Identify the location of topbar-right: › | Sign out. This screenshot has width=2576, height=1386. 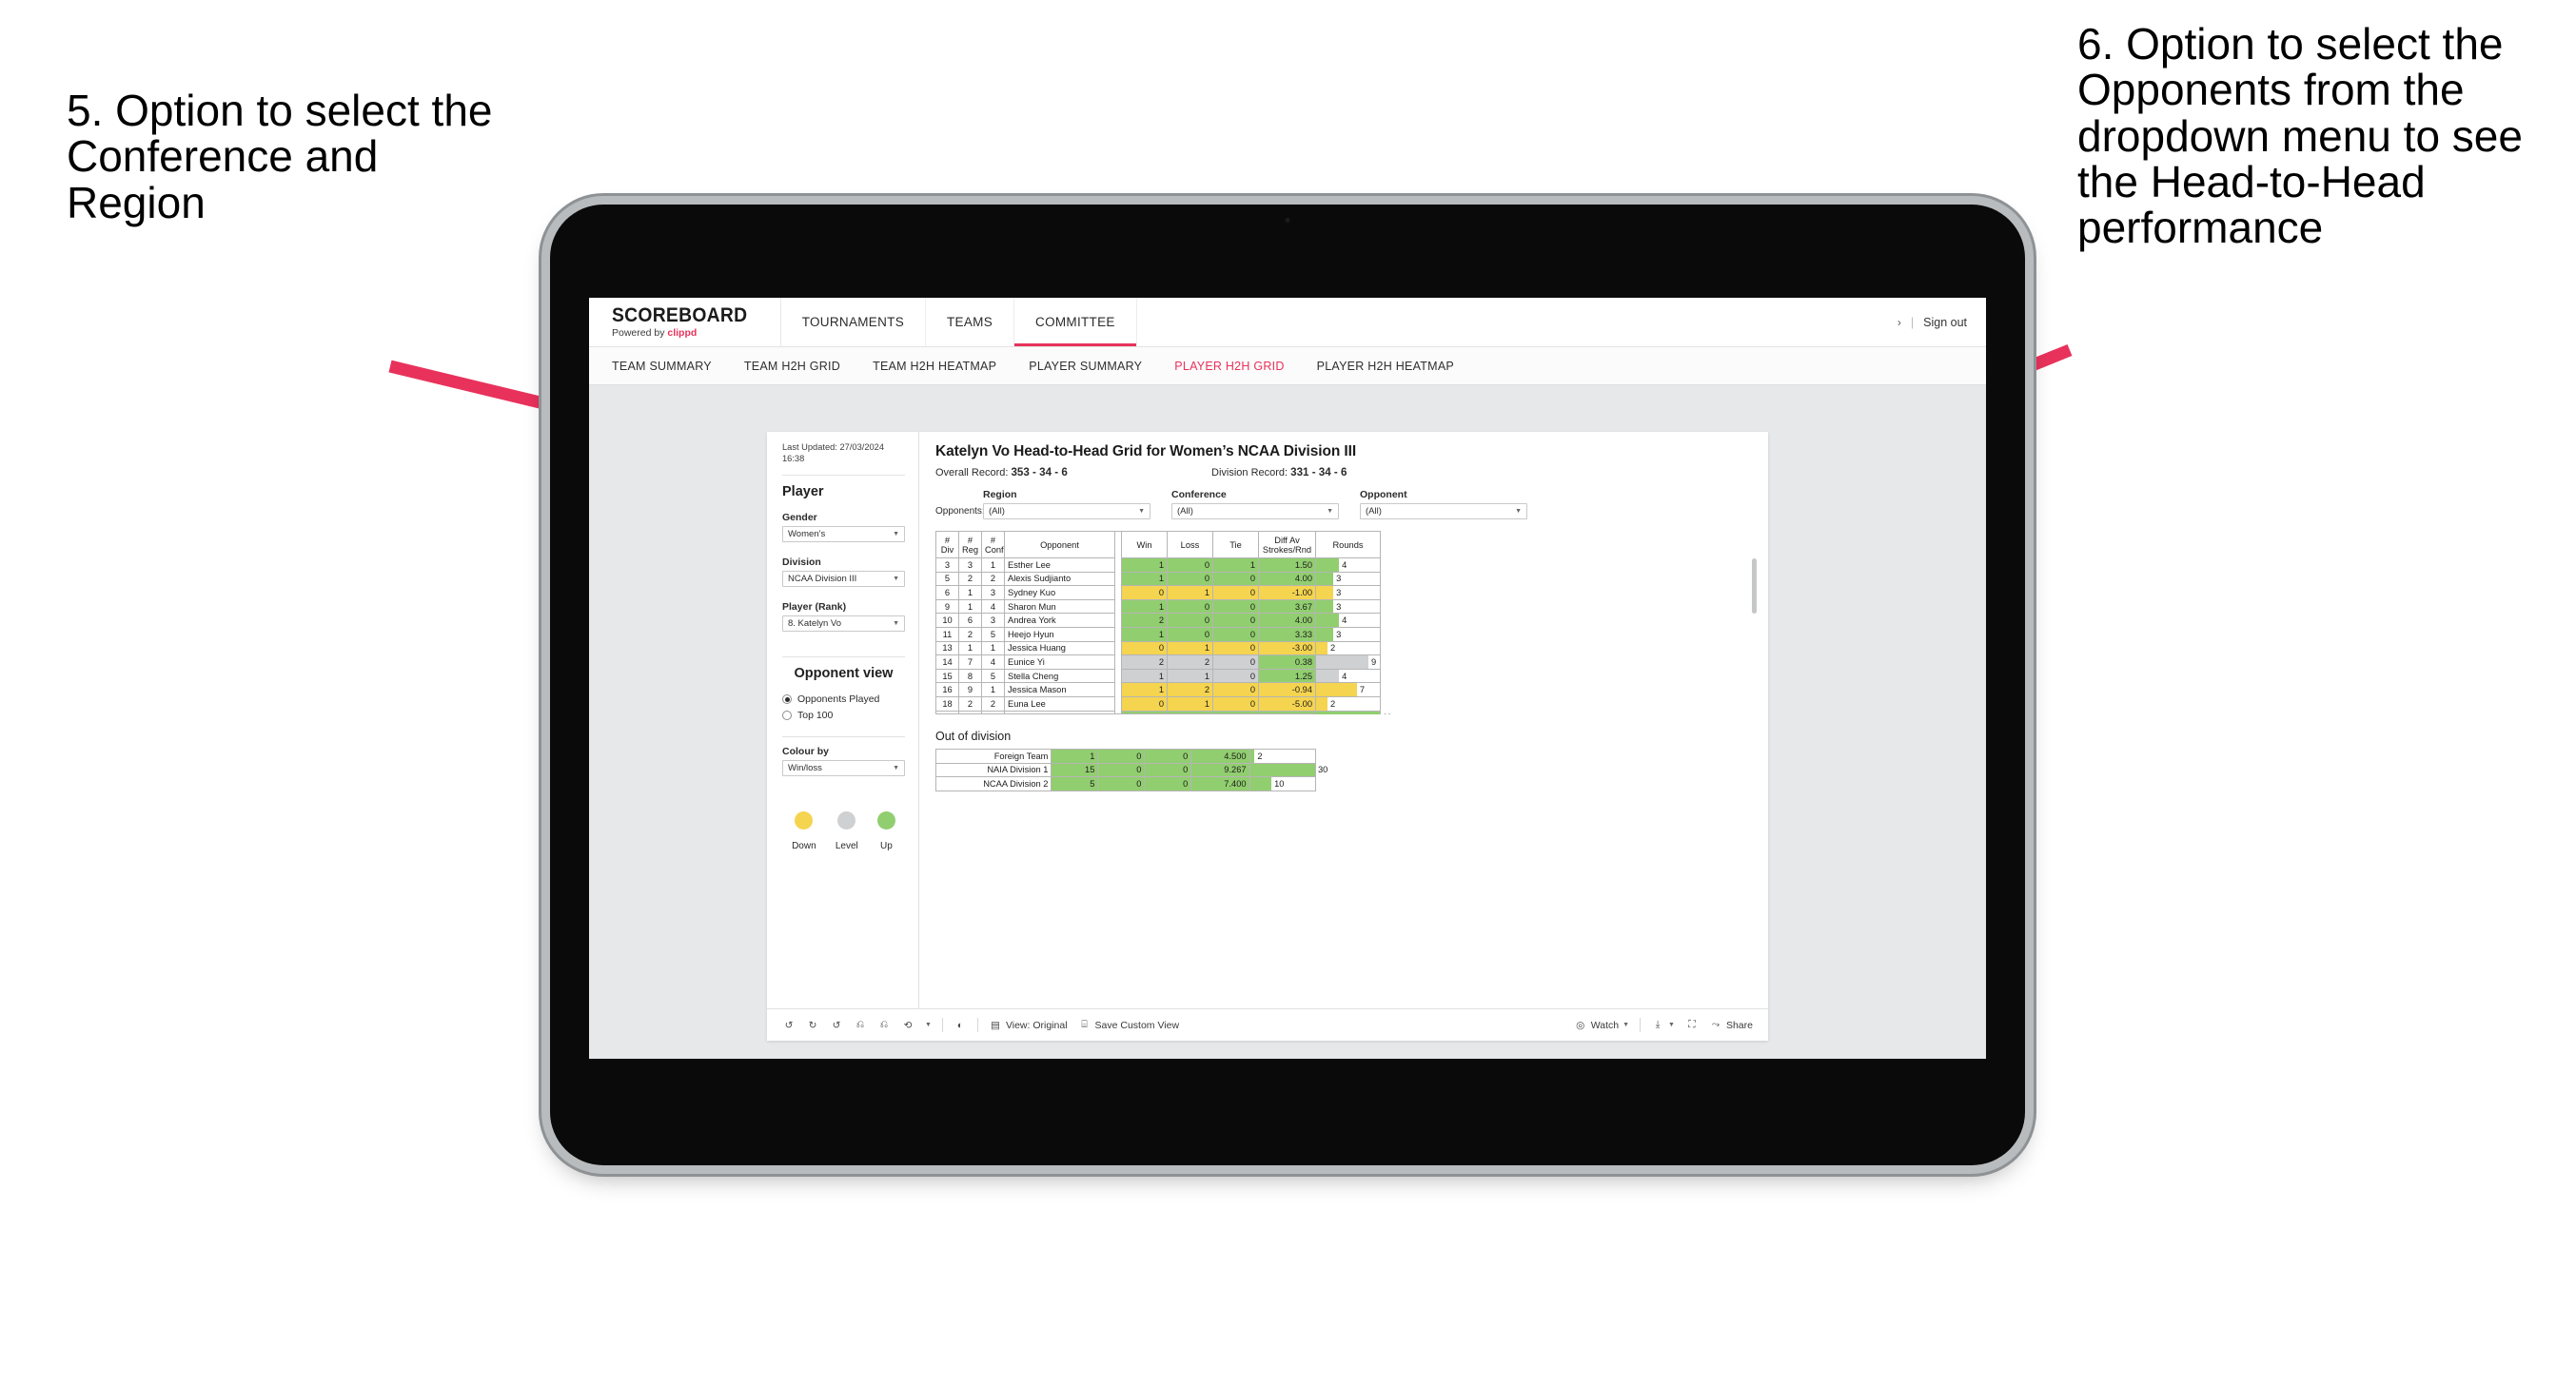
(1942, 322).